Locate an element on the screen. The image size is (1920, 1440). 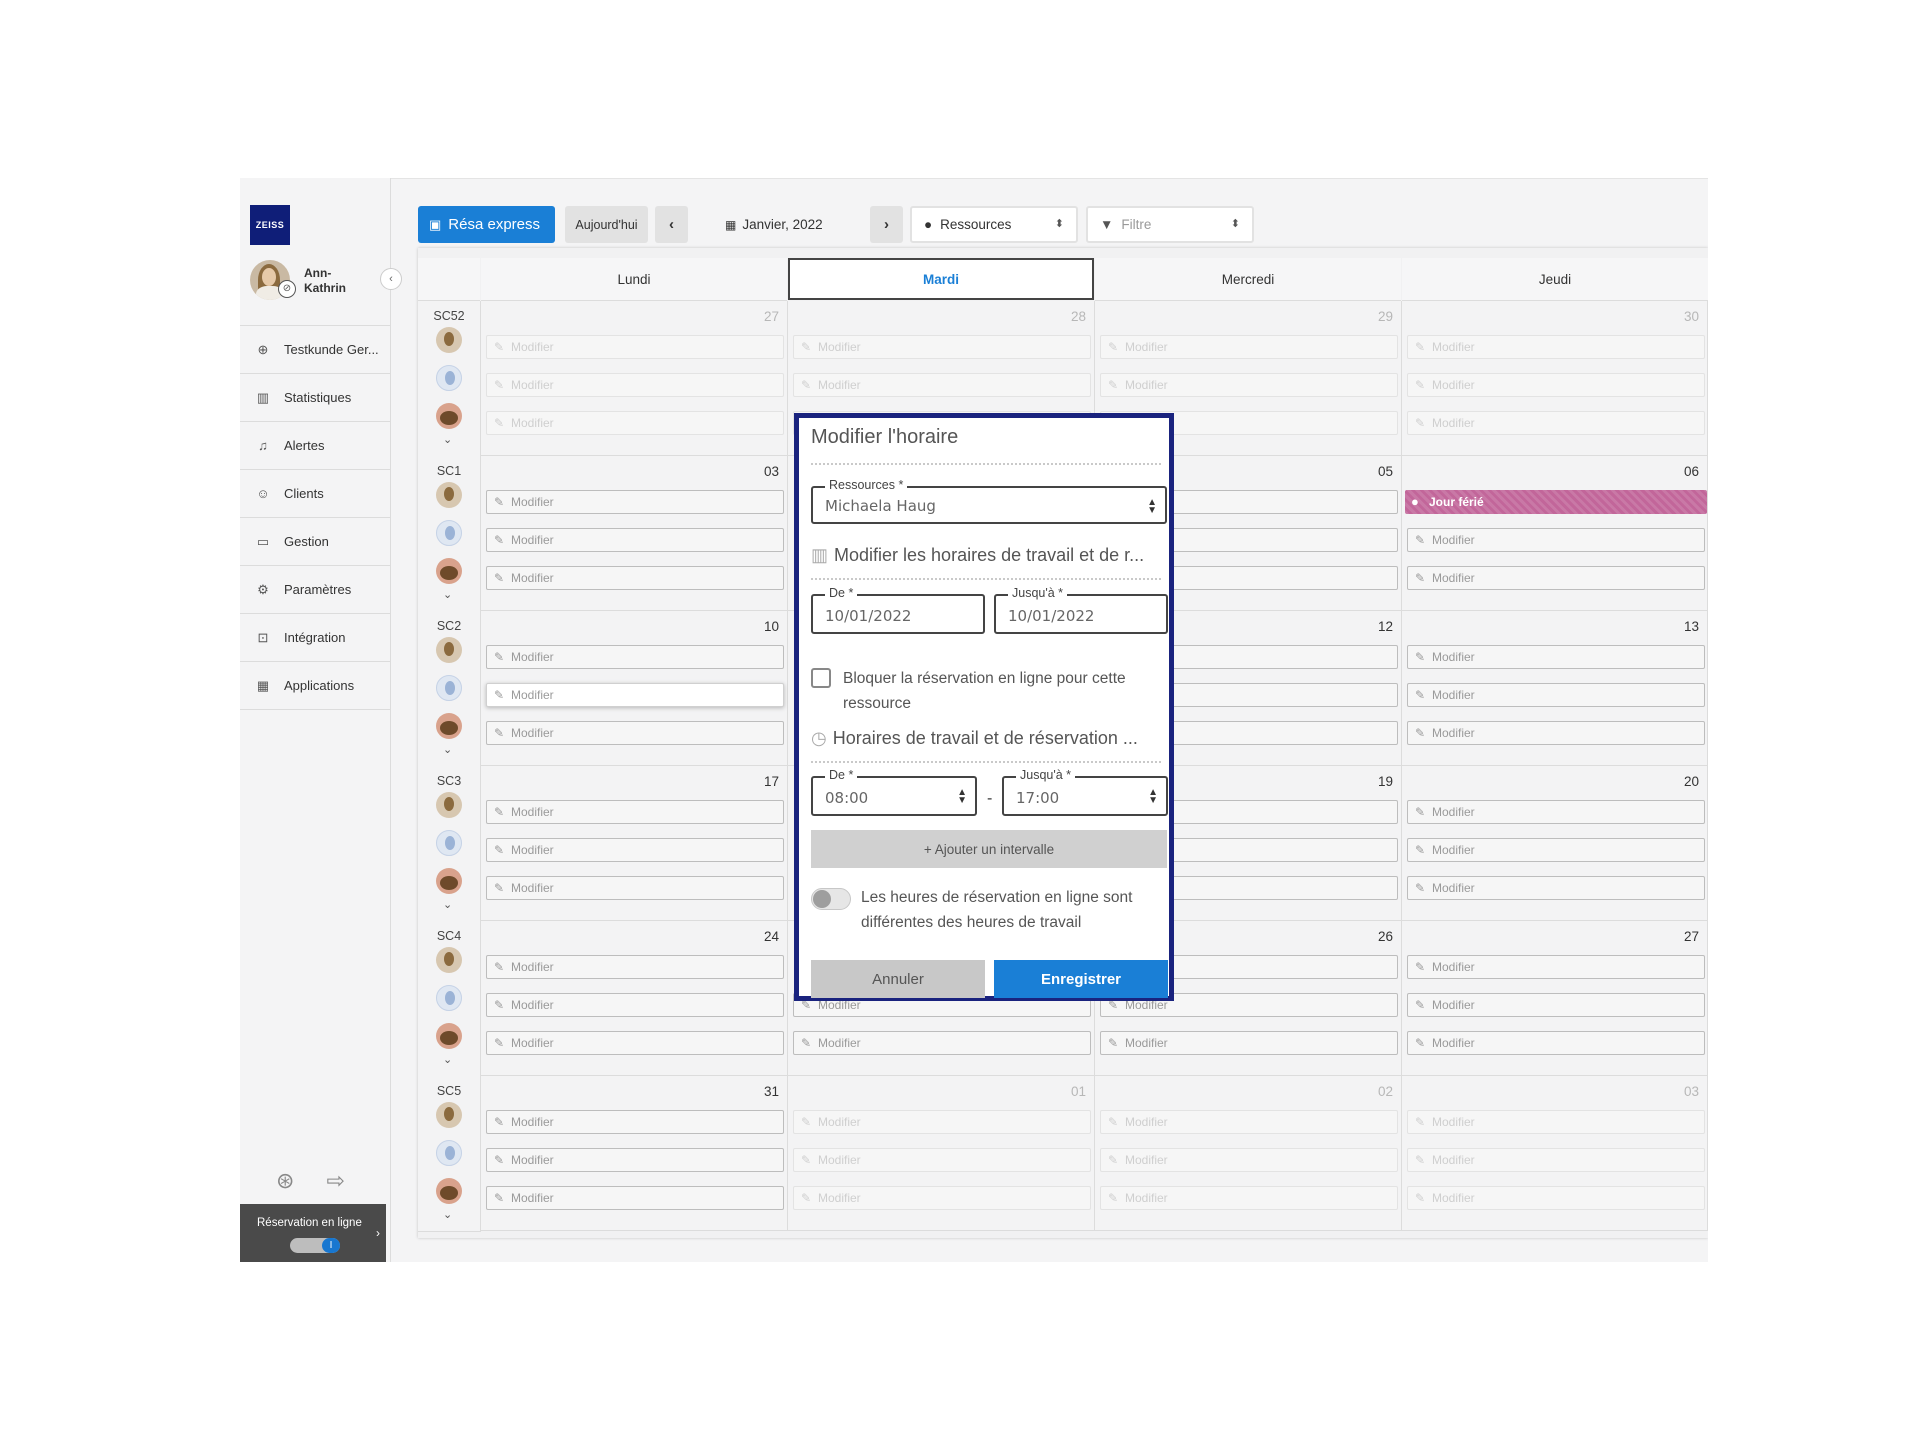
to-date-field: Jusqu'à * 10/01/2022 is located at coordinates (1081, 610).